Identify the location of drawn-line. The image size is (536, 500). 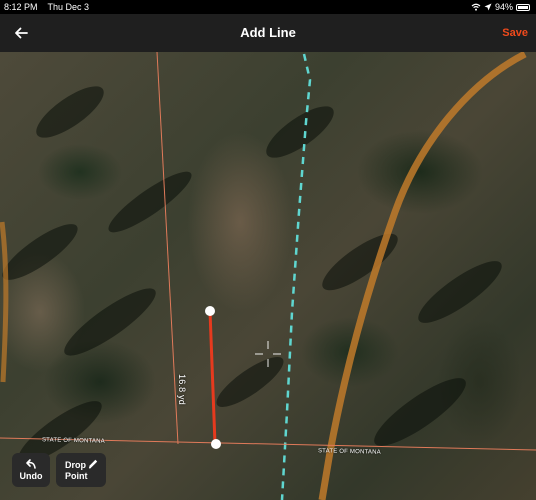
(212, 377).